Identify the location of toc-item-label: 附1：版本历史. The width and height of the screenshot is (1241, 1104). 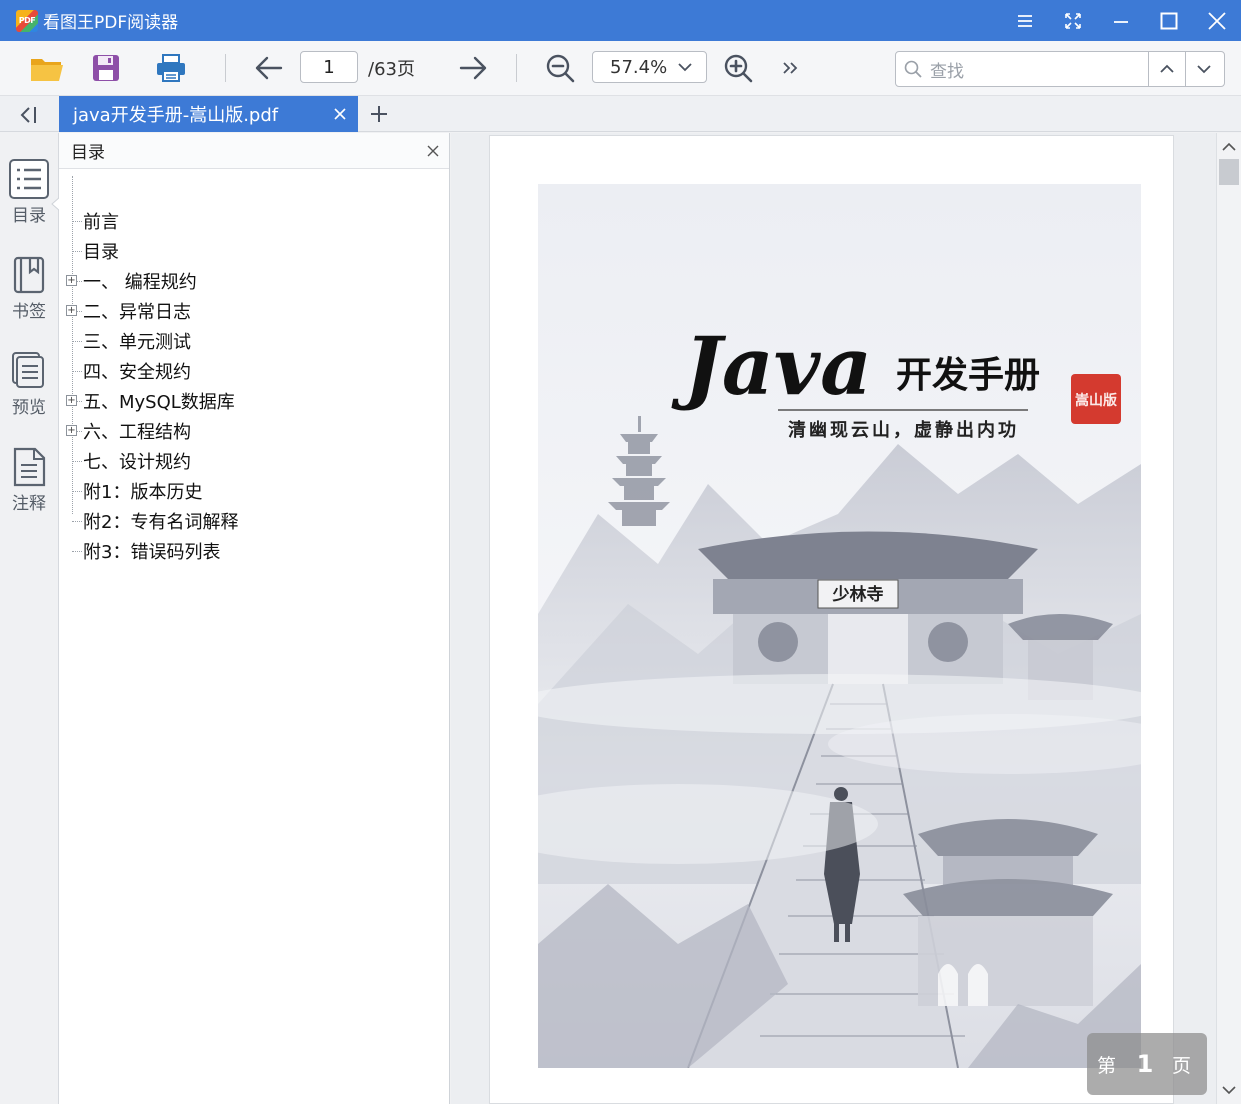
(143, 492).